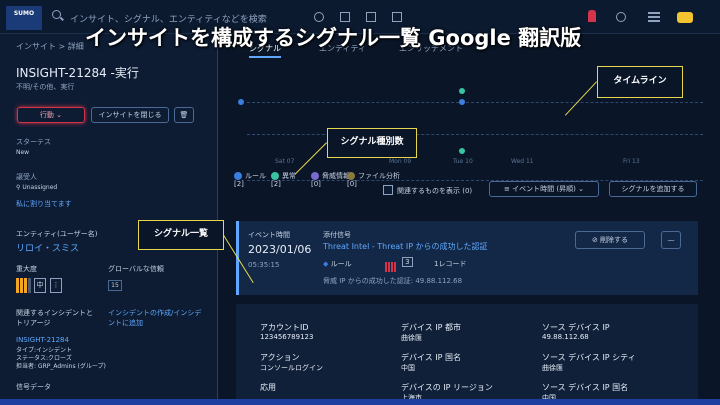 The height and width of the screenshot is (405, 720). What do you see at coordinates (22, 152) in the screenshot?
I see `status-value: New` at bounding box center [22, 152].